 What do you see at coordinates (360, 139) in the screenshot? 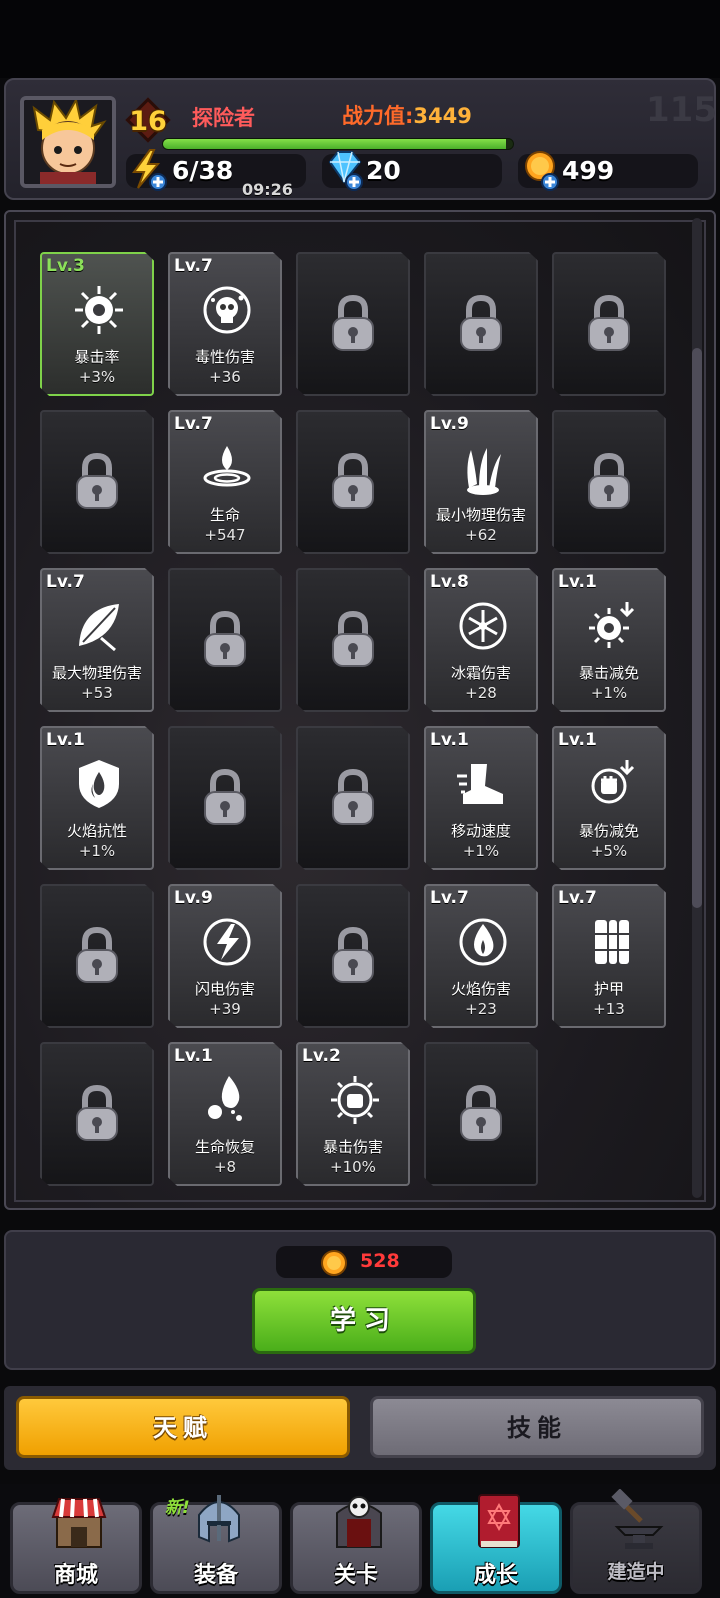
I see `player-header: 16 探险者 战力值:3449 115 6/38 09:26 20 499` at bounding box center [360, 139].